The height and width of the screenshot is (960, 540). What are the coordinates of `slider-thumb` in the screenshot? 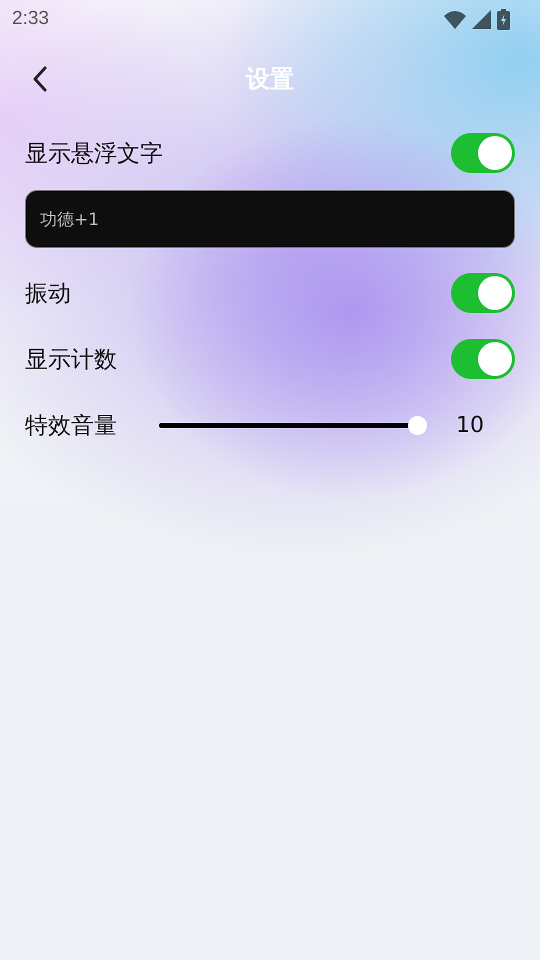 It's located at (417, 425).